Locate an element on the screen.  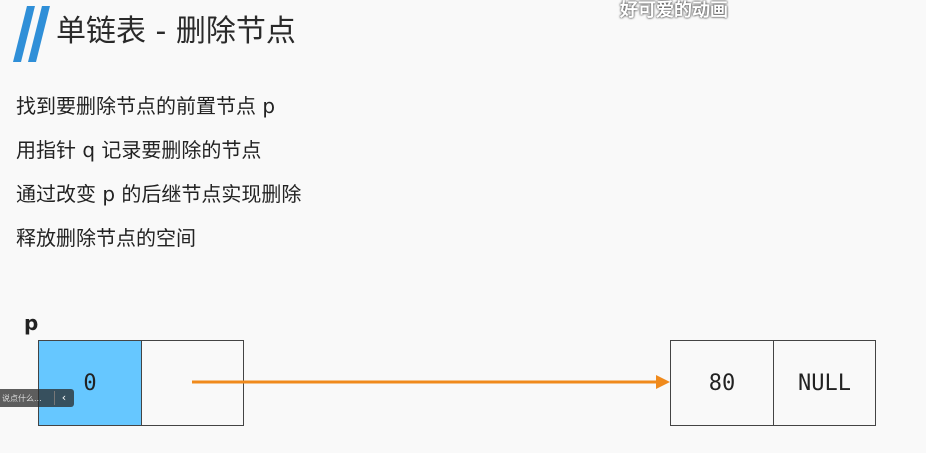
chevron-left-icon: ‹ is located at coordinates (63, 398).